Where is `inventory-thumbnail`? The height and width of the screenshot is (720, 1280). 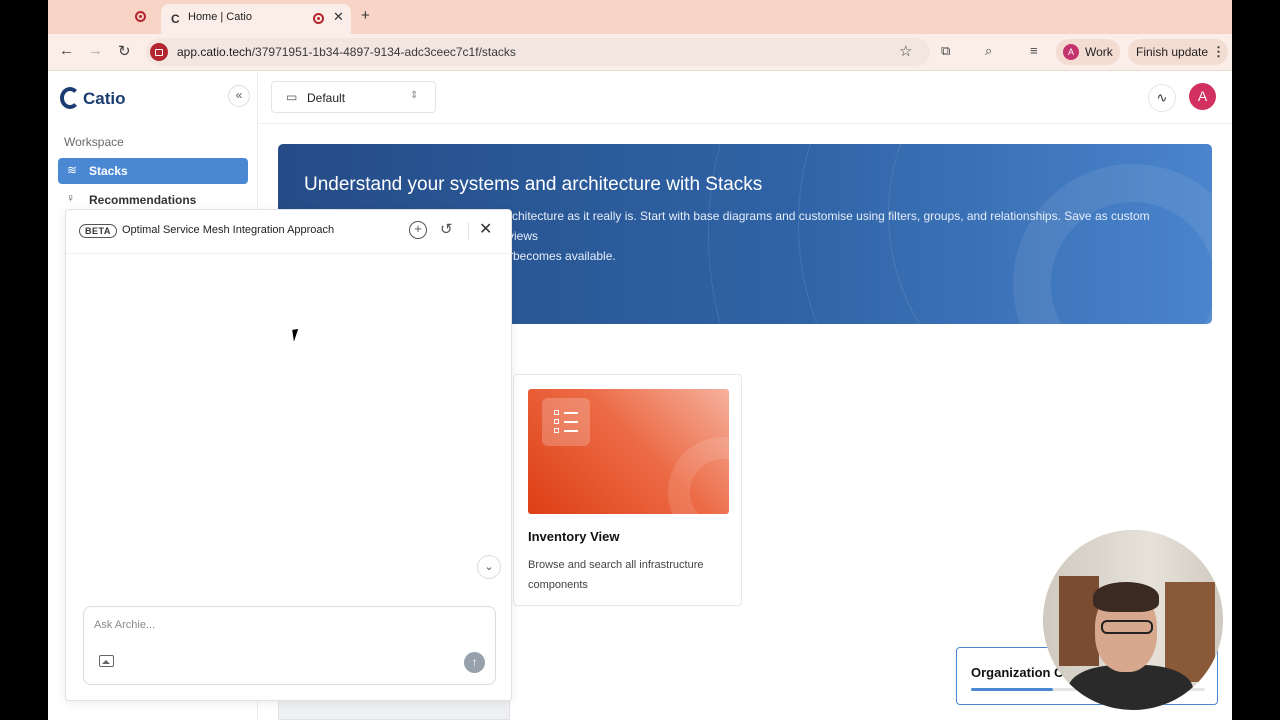 inventory-thumbnail is located at coordinates (628, 451).